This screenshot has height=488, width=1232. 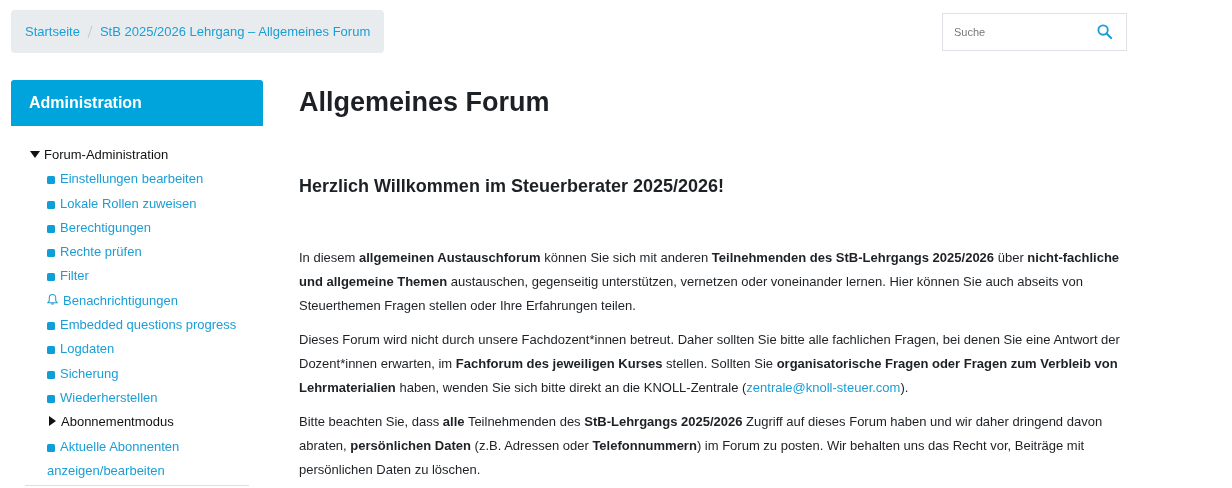 What do you see at coordinates (155, 325) in the screenshot?
I see `sidebar-link: Embedded questions progress` at bounding box center [155, 325].